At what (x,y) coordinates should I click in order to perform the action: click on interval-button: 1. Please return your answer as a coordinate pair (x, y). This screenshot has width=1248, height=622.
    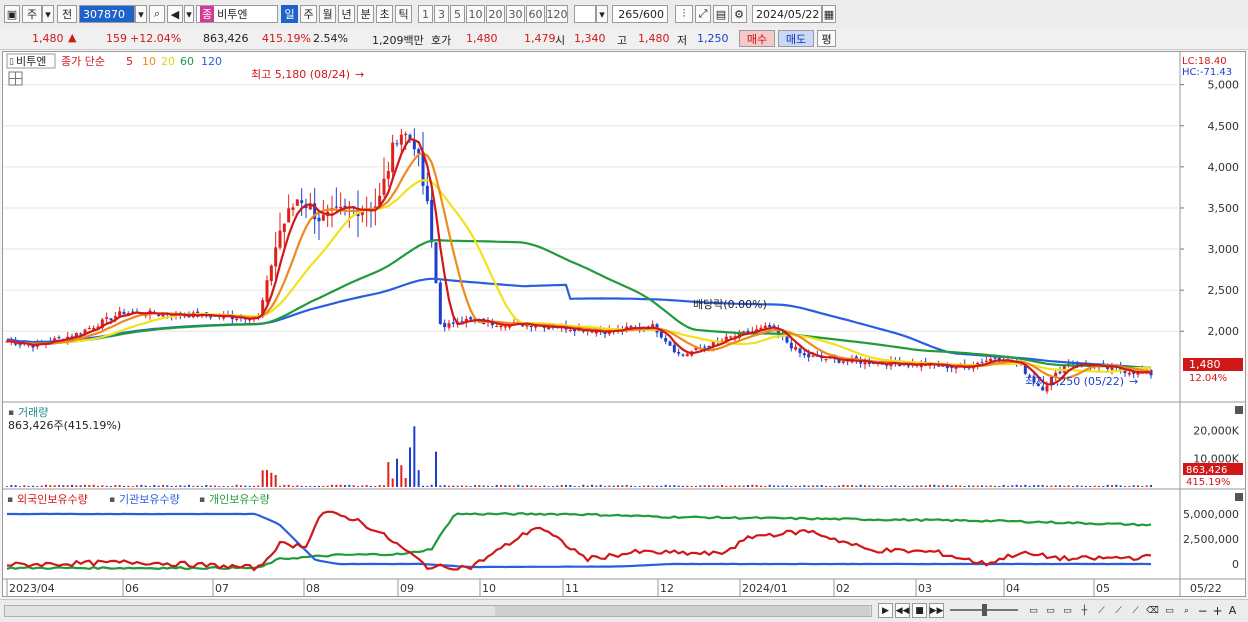
    Looking at the image, I should click on (425, 14).